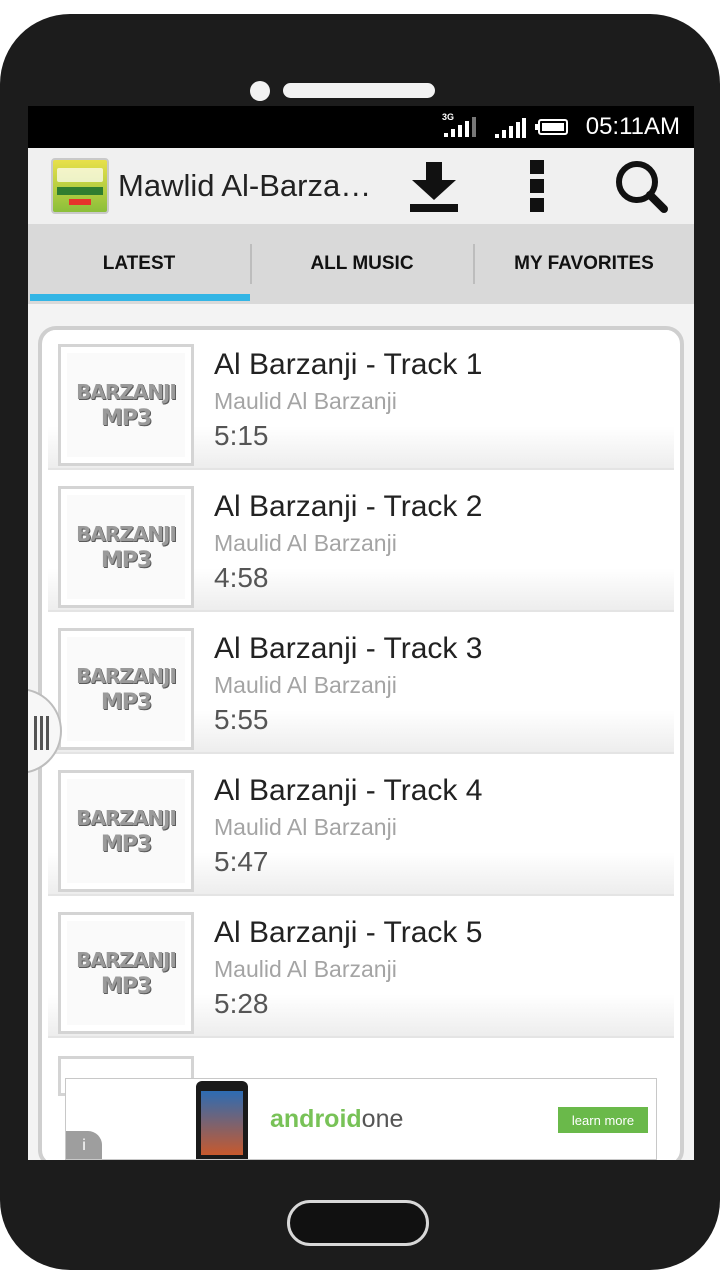 The image size is (720, 1280). I want to click on track-duration: 5:28, so click(241, 1003).